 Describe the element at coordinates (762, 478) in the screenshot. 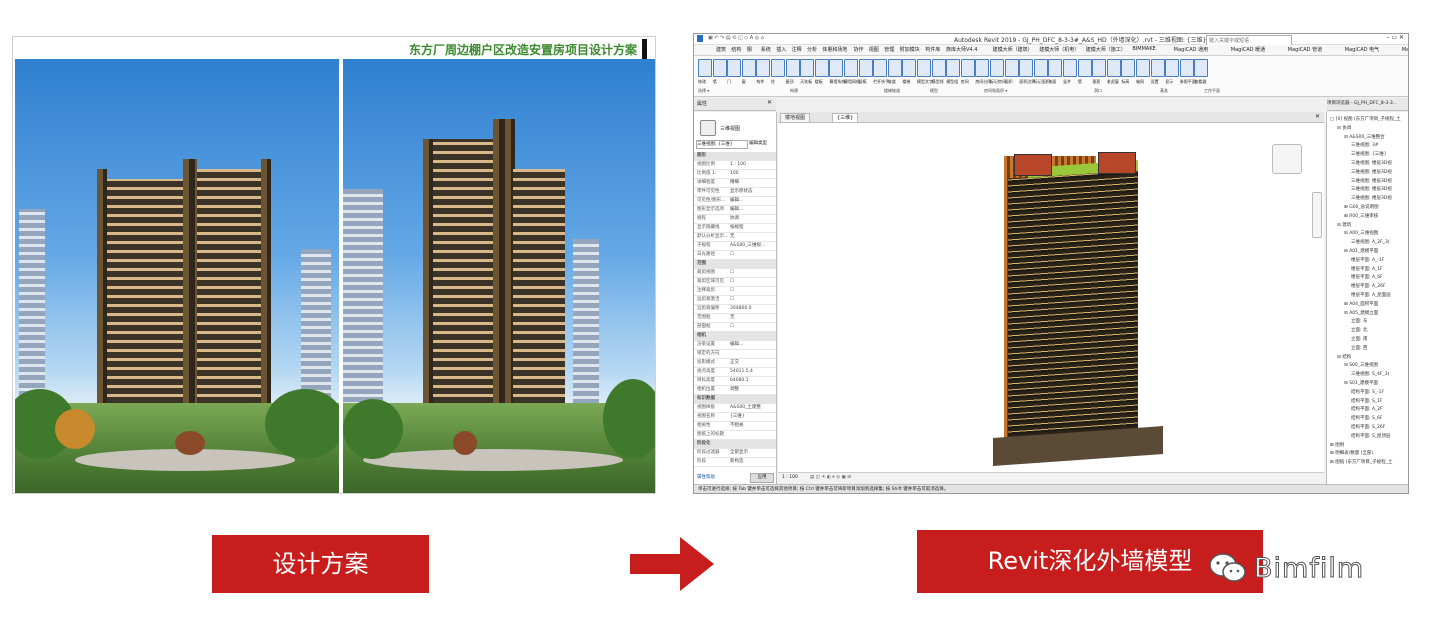

I see `apply-button: 应用` at that location.